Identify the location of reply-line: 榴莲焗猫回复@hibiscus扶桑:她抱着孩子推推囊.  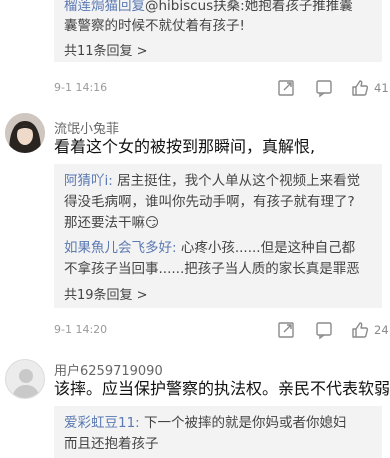
(208, 7).